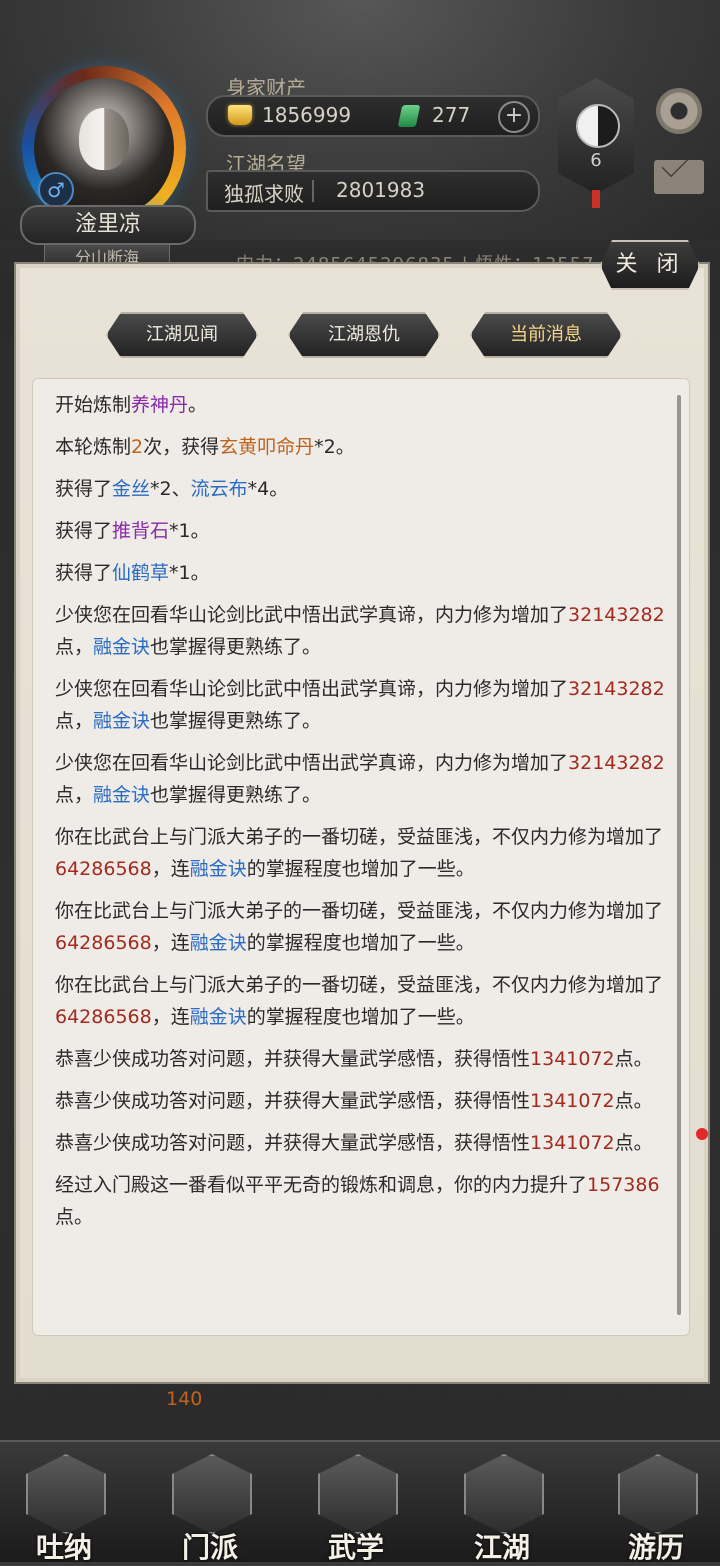 The image size is (720, 1566). I want to click on nav-sect: 门派, so click(210, 1507).